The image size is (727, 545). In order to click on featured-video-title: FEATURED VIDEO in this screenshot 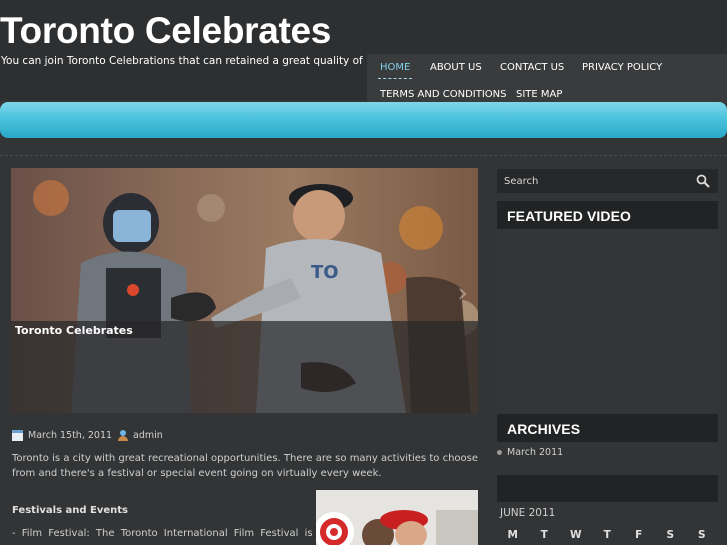, I will do `click(569, 216)`.